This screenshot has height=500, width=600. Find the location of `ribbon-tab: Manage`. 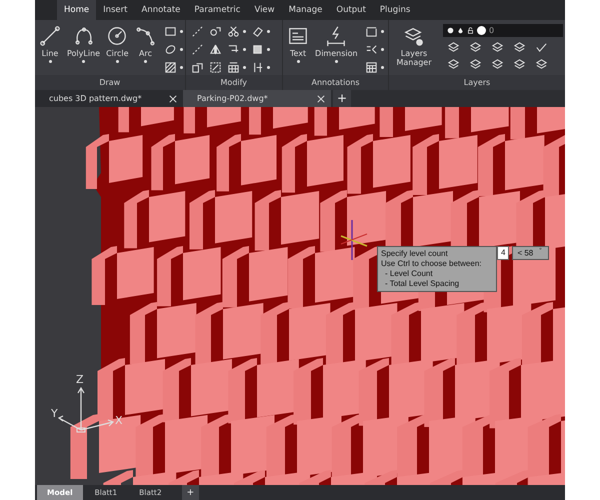

ribbon-tab: Manage is located at coordinates (306, 10).